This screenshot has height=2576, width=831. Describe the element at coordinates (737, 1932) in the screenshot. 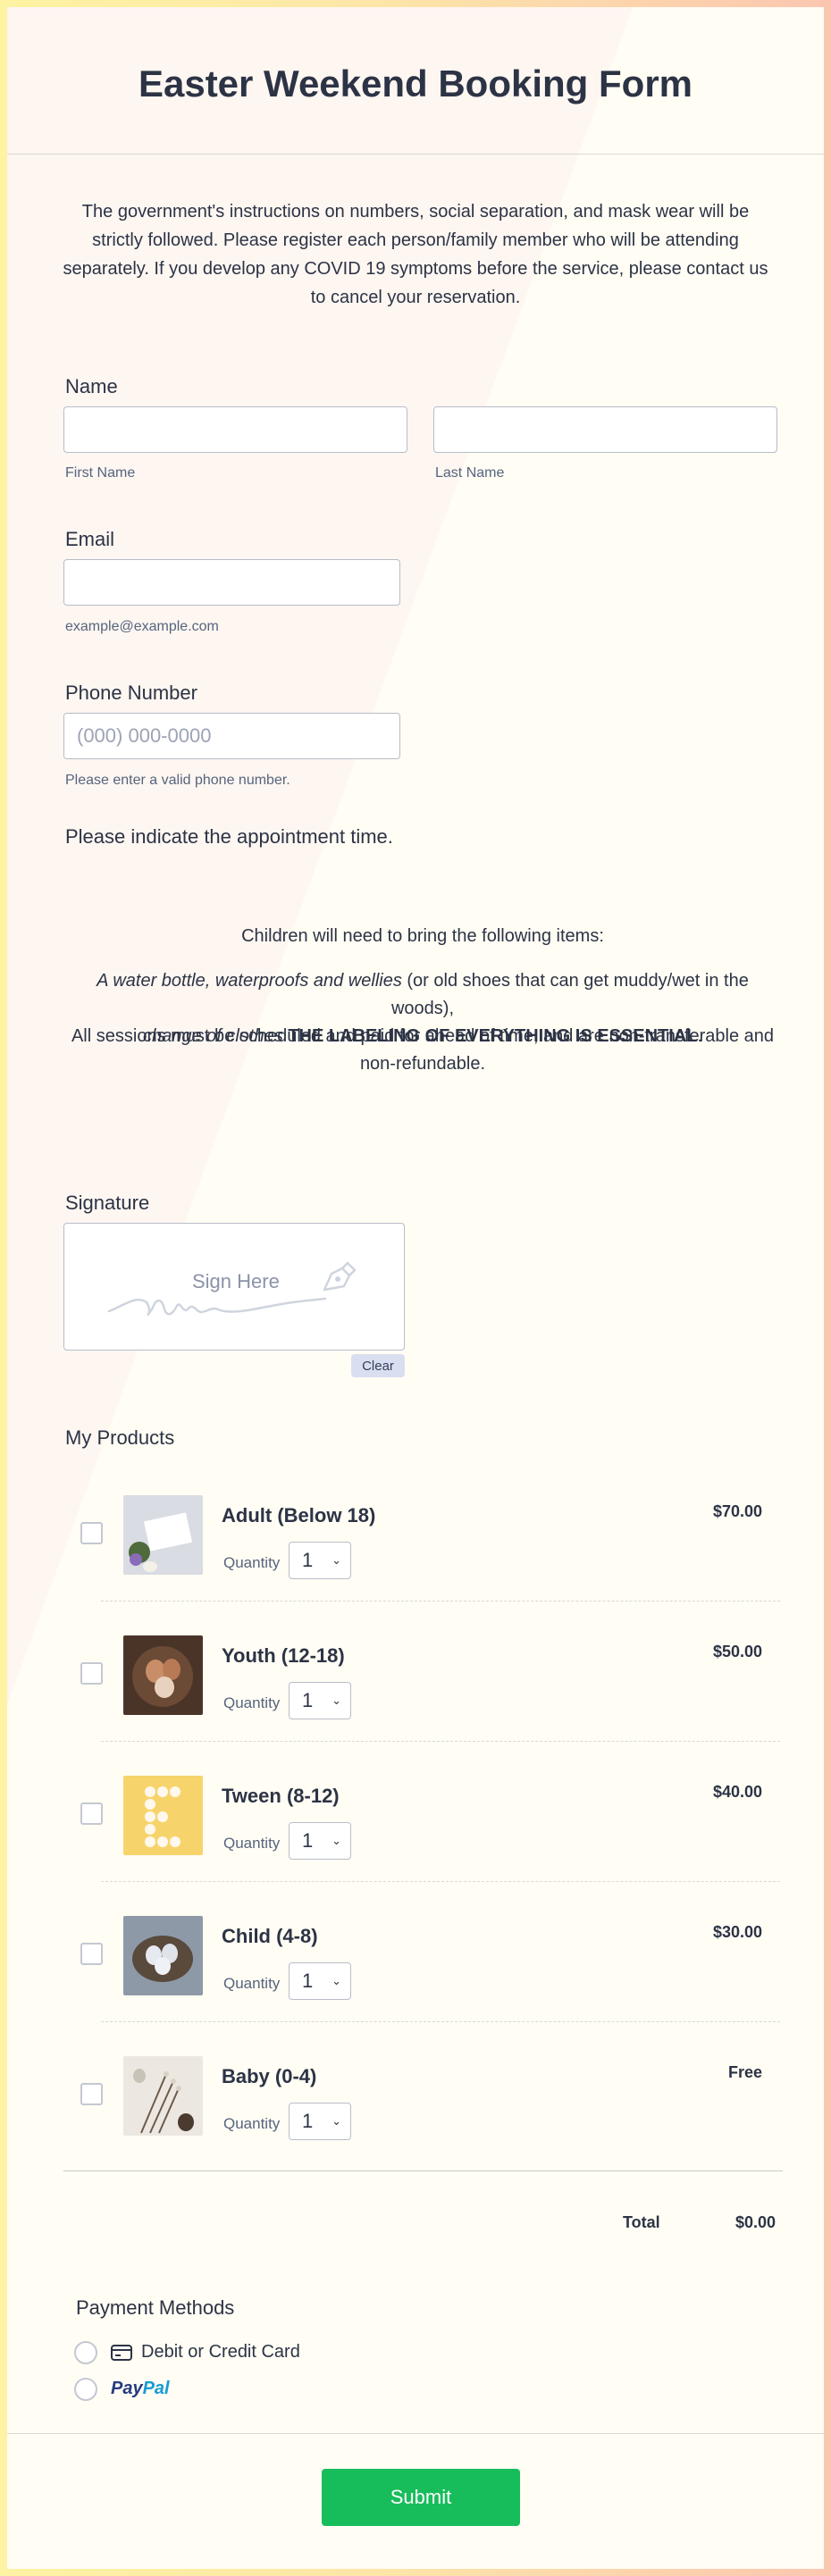

I see `product-price: $30.00` at that location.